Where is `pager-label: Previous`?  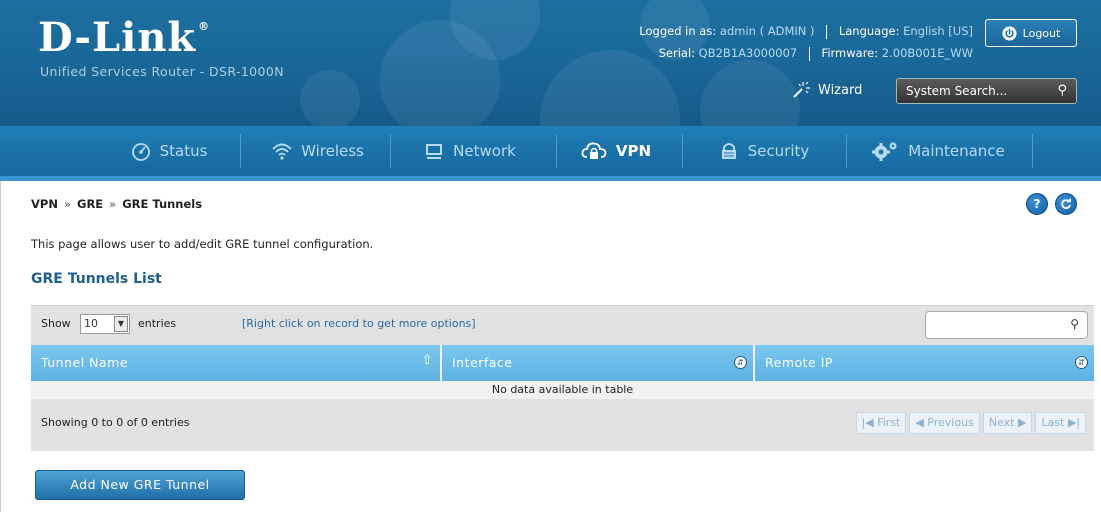 pager-label: Previous is located at coordinates (950, 422).